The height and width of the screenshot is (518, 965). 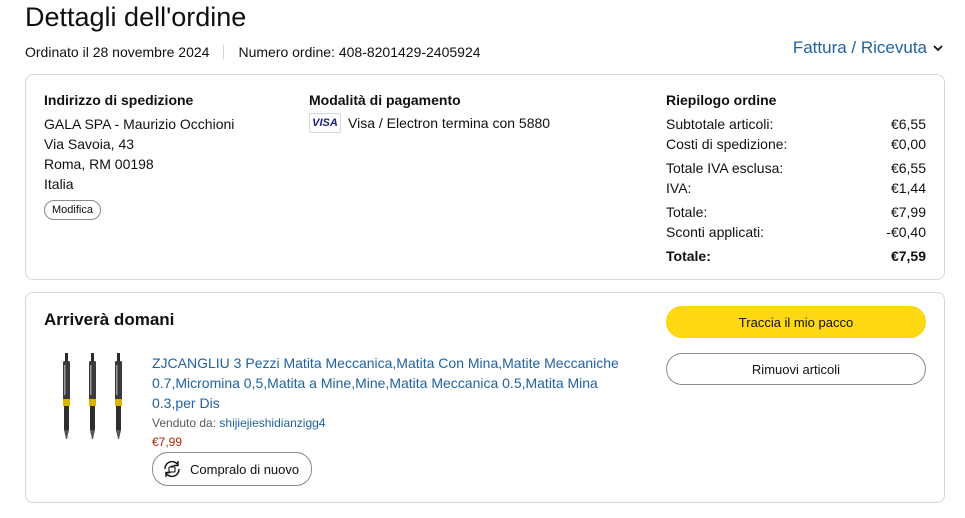 I want to click on summary-value: €7,99, so click(x=908, y=212).